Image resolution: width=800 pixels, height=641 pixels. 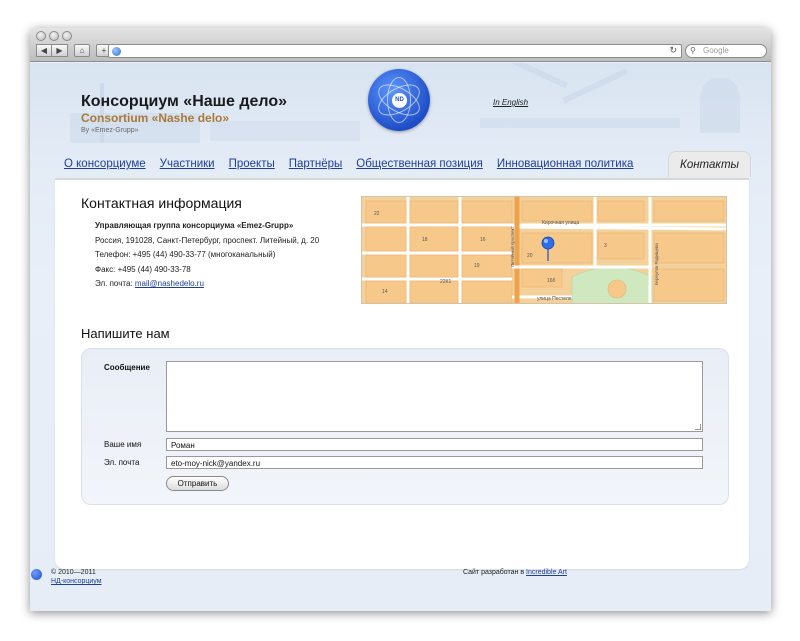 I want to click on site-title: Консорциум «Наше дело», so click(x=184, y=102).